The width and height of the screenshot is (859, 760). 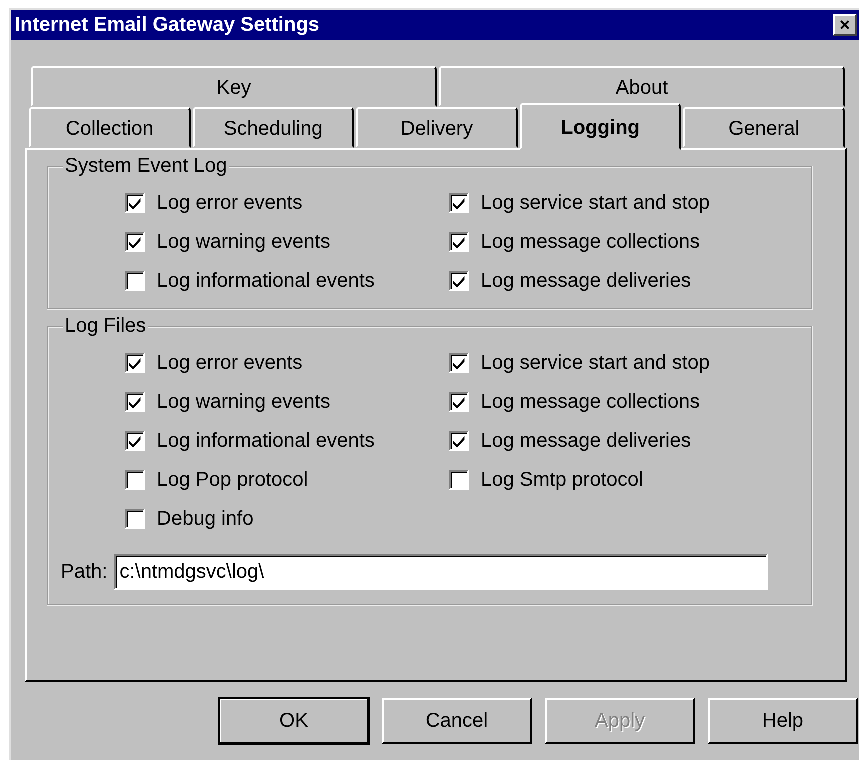 What do you see at coordinates (562, 480) in the screenshot?
I see `checkbox-label: Log Smtp protocol` at bounding box center [562, 480].